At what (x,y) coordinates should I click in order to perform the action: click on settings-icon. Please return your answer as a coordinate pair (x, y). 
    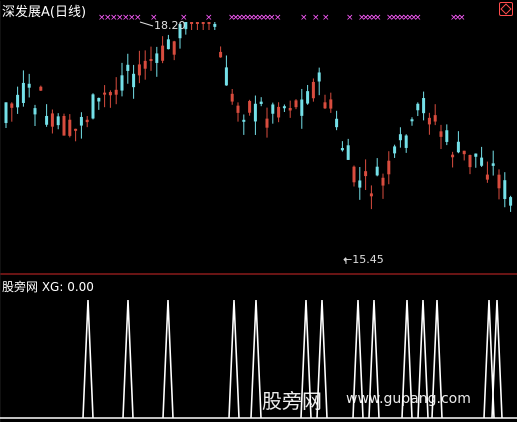
    Looking at the image, I should click on (506, 9).